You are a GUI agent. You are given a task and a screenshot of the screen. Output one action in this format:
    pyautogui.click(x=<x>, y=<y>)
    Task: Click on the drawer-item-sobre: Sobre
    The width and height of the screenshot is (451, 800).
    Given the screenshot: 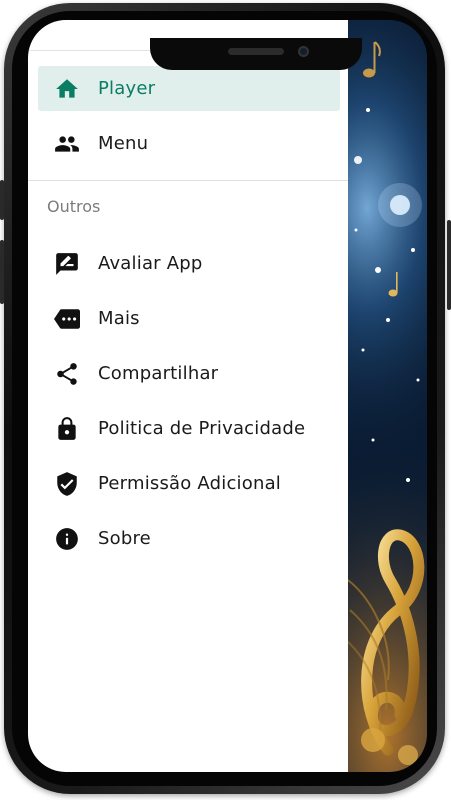 What is the action you would take?
    pyautogui.click(x=189, y=538)
    